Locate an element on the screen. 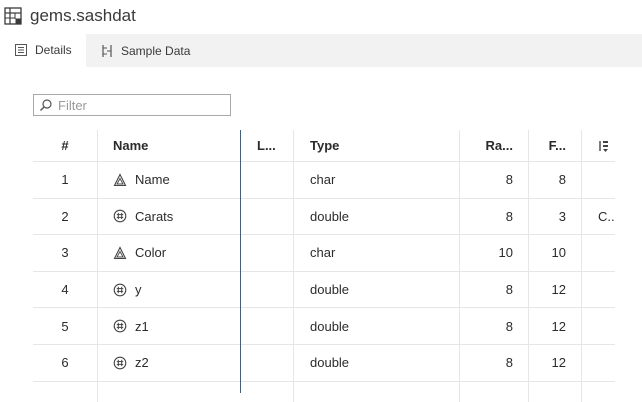  header-name: Name is located at coordinates (168, 145).